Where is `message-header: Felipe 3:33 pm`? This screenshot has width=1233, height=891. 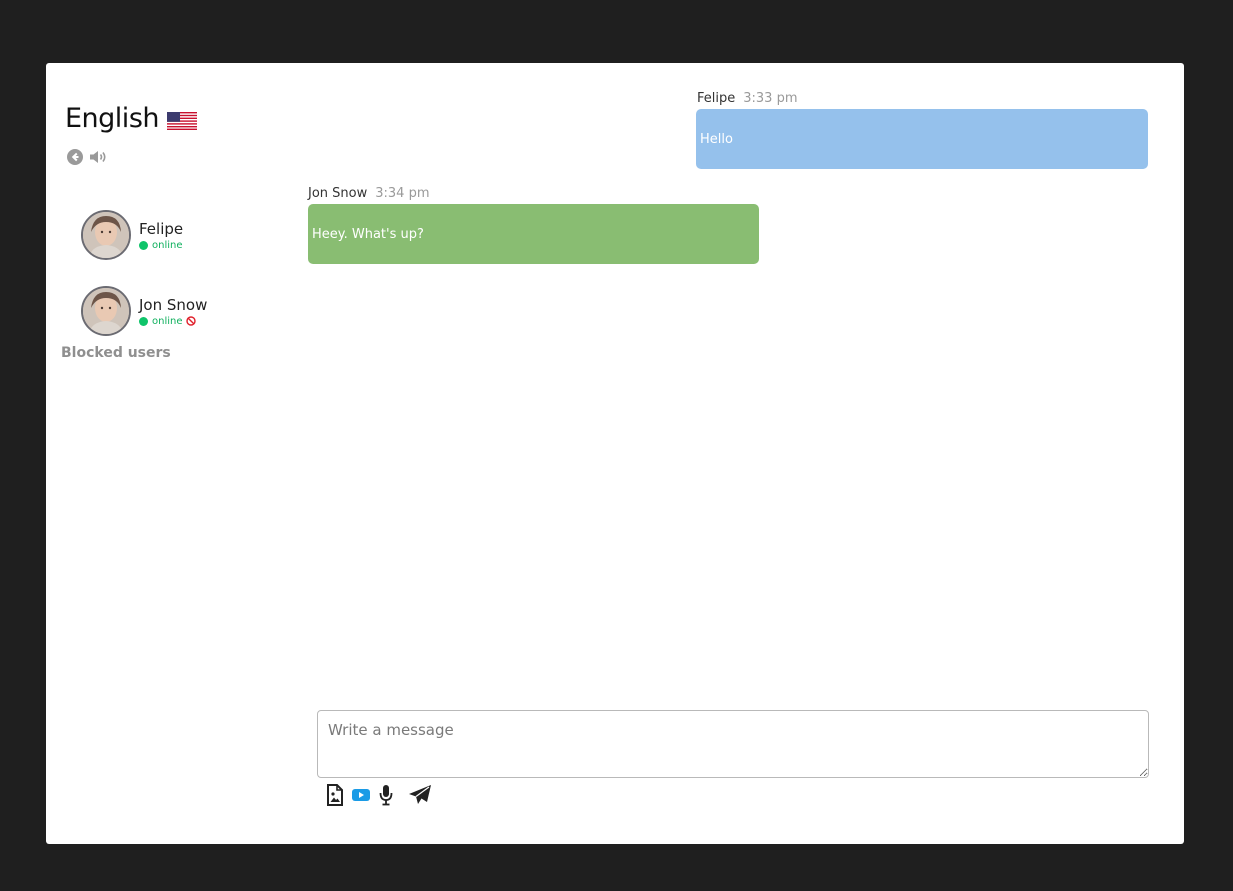 message-header: Felipe 3:33 pm is located at coordinates (747, 98).